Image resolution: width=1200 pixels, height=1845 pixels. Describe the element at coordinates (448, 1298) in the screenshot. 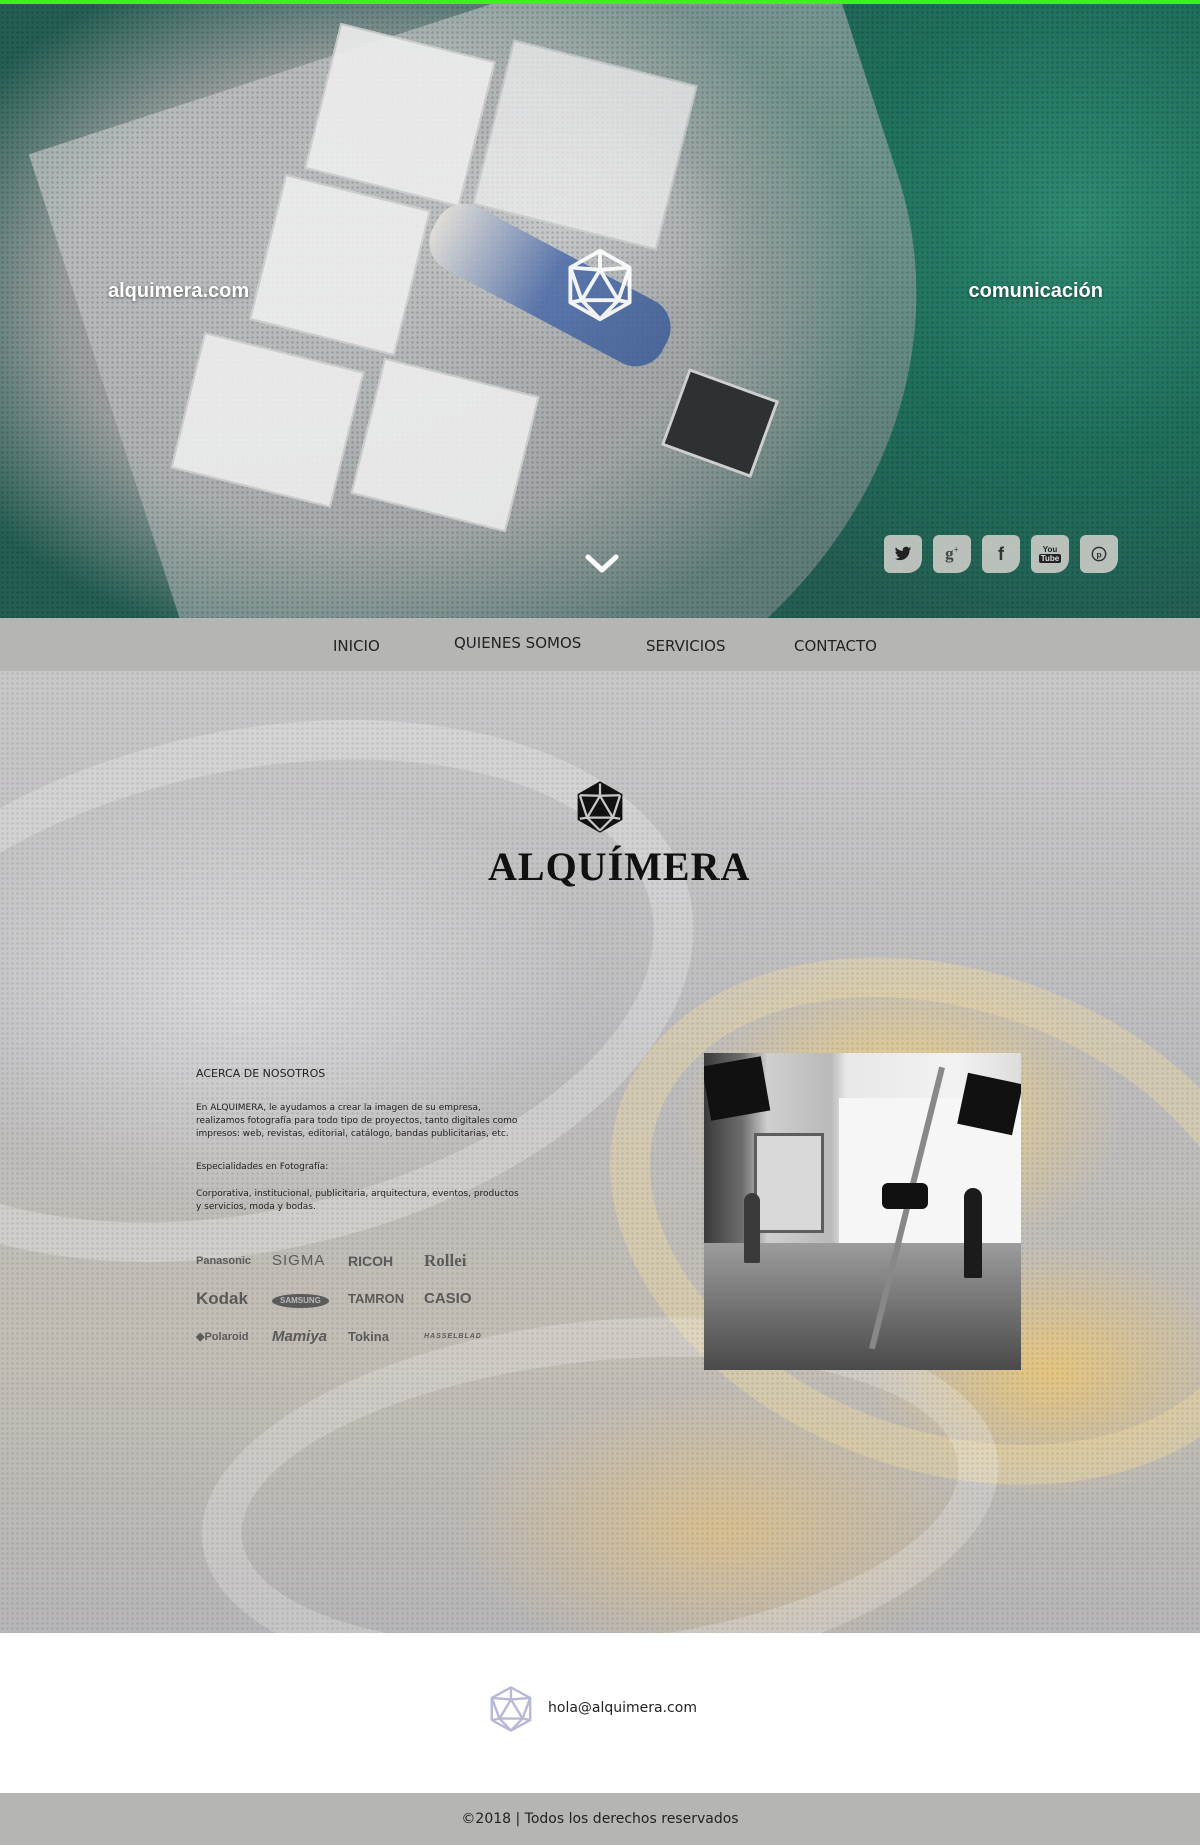

I see `brand-logo-casio: CASIO` at that location.